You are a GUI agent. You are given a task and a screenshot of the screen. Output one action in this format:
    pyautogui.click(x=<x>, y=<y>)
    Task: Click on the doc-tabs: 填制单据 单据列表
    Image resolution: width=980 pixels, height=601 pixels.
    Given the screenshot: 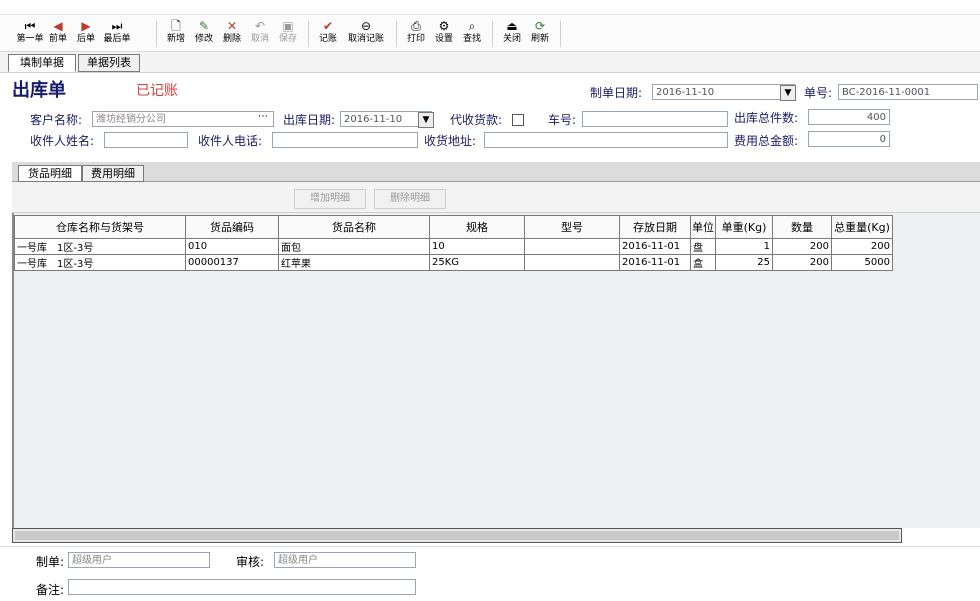 What is the action you would take?
    pyautogui.click(x=490, y=62)
    